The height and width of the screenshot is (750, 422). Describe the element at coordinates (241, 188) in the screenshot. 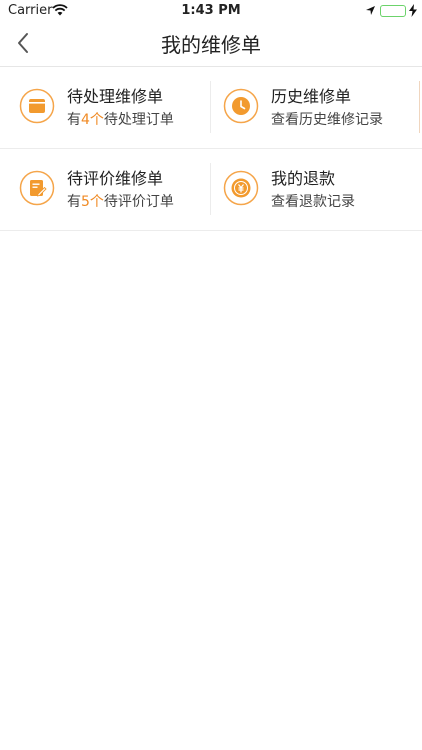

I see `yuan-coin-icon` at that location.